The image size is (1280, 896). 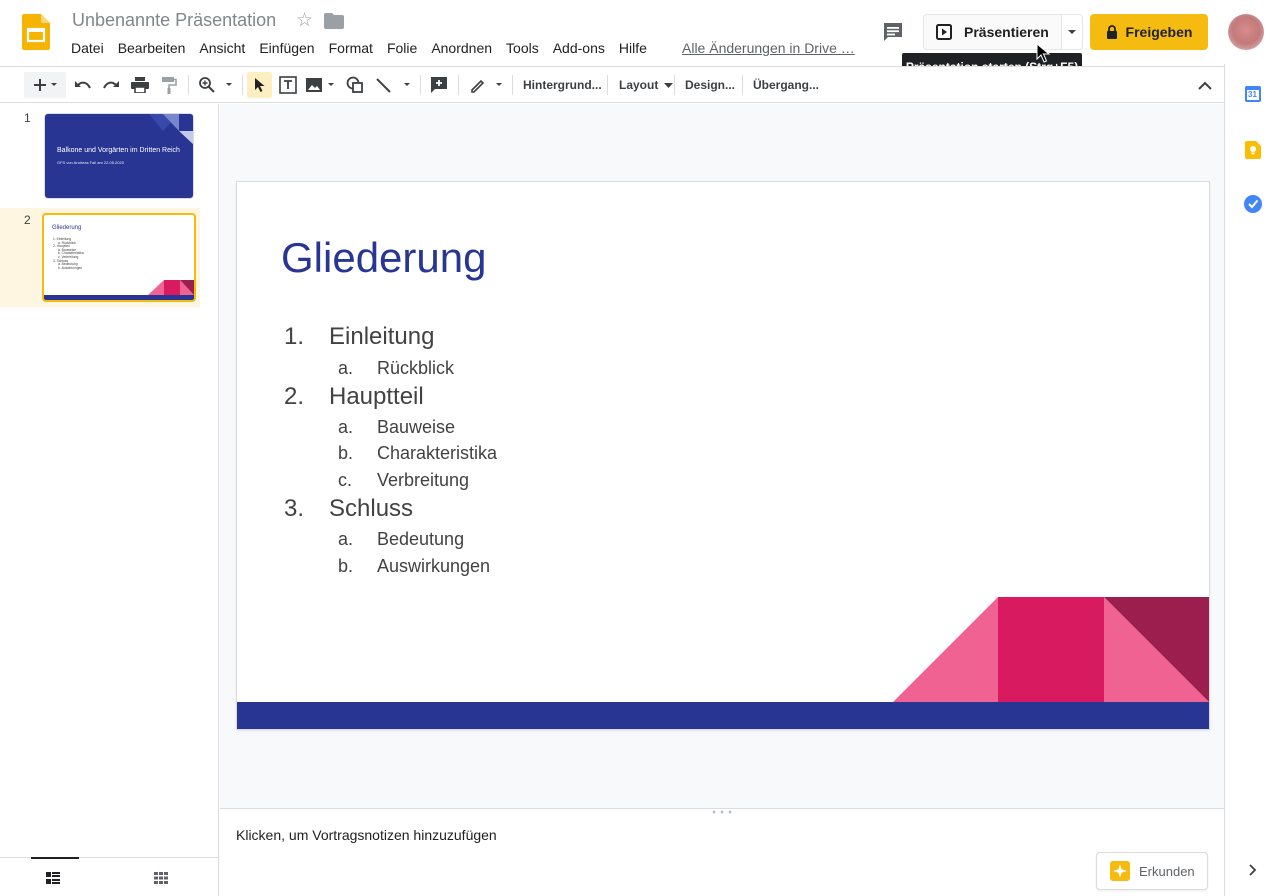 What do you see at coordinates (1159, 32) in the screenshot?
I see `share-label: Freigeben` at bounding box center [1159, 32].